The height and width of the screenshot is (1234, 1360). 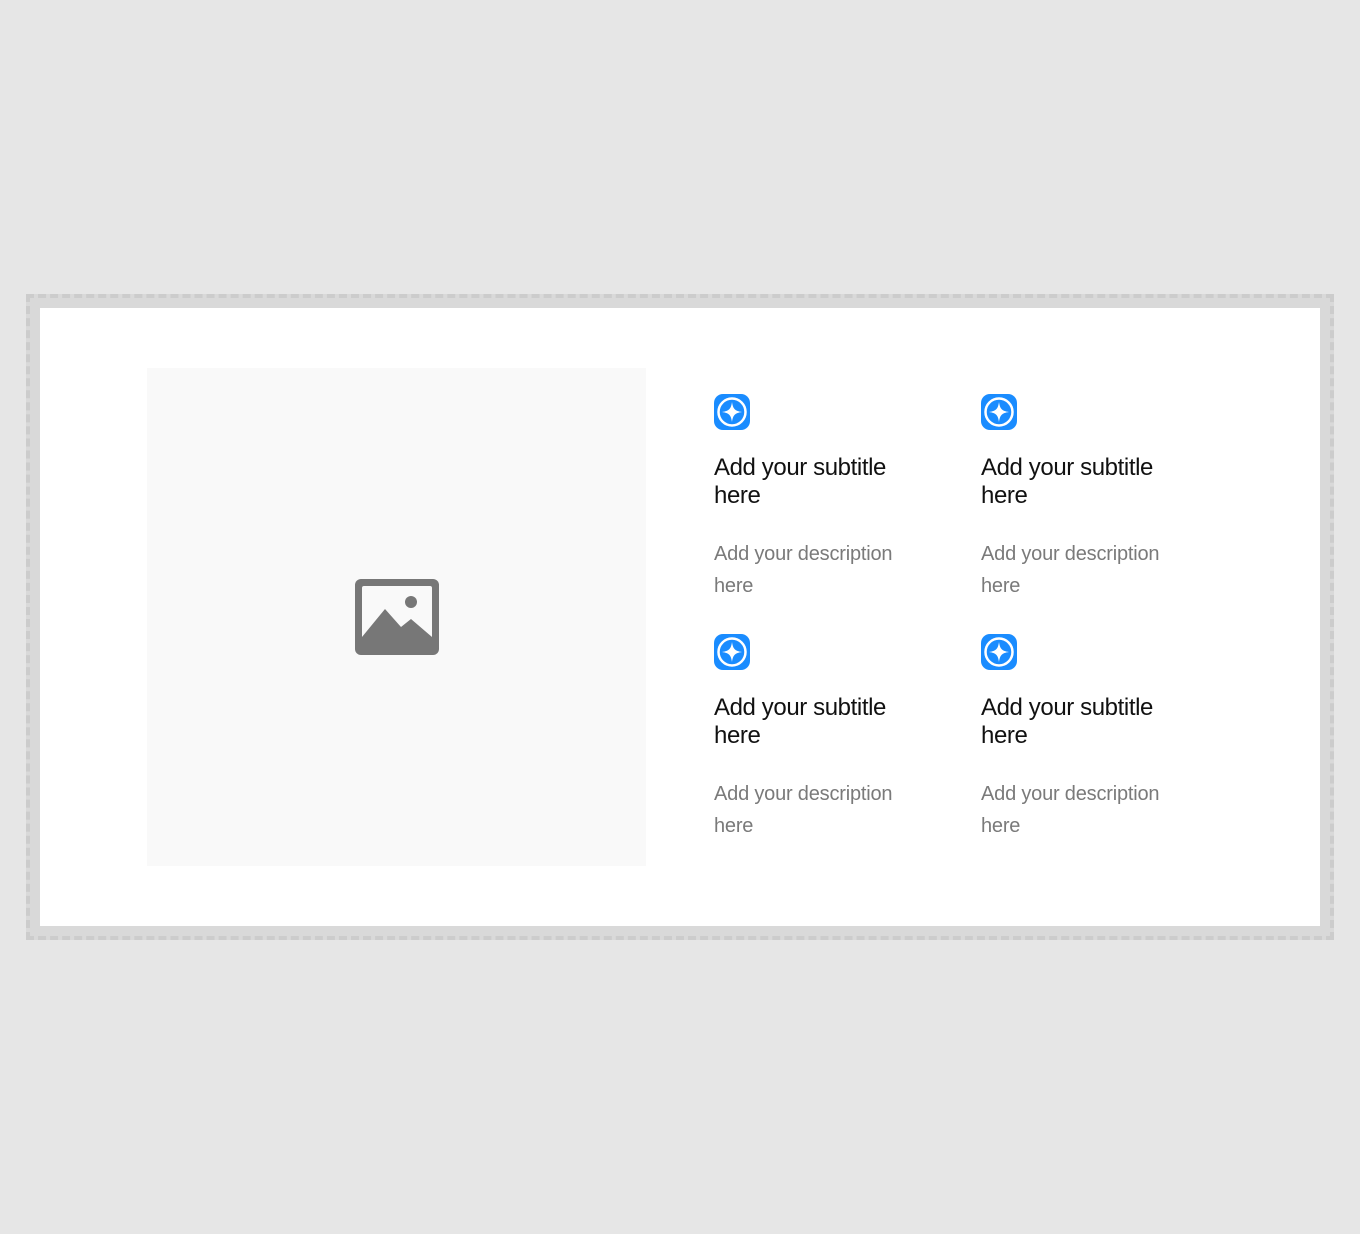 I want to click on image-placeholder, so click(x=396, y=617).